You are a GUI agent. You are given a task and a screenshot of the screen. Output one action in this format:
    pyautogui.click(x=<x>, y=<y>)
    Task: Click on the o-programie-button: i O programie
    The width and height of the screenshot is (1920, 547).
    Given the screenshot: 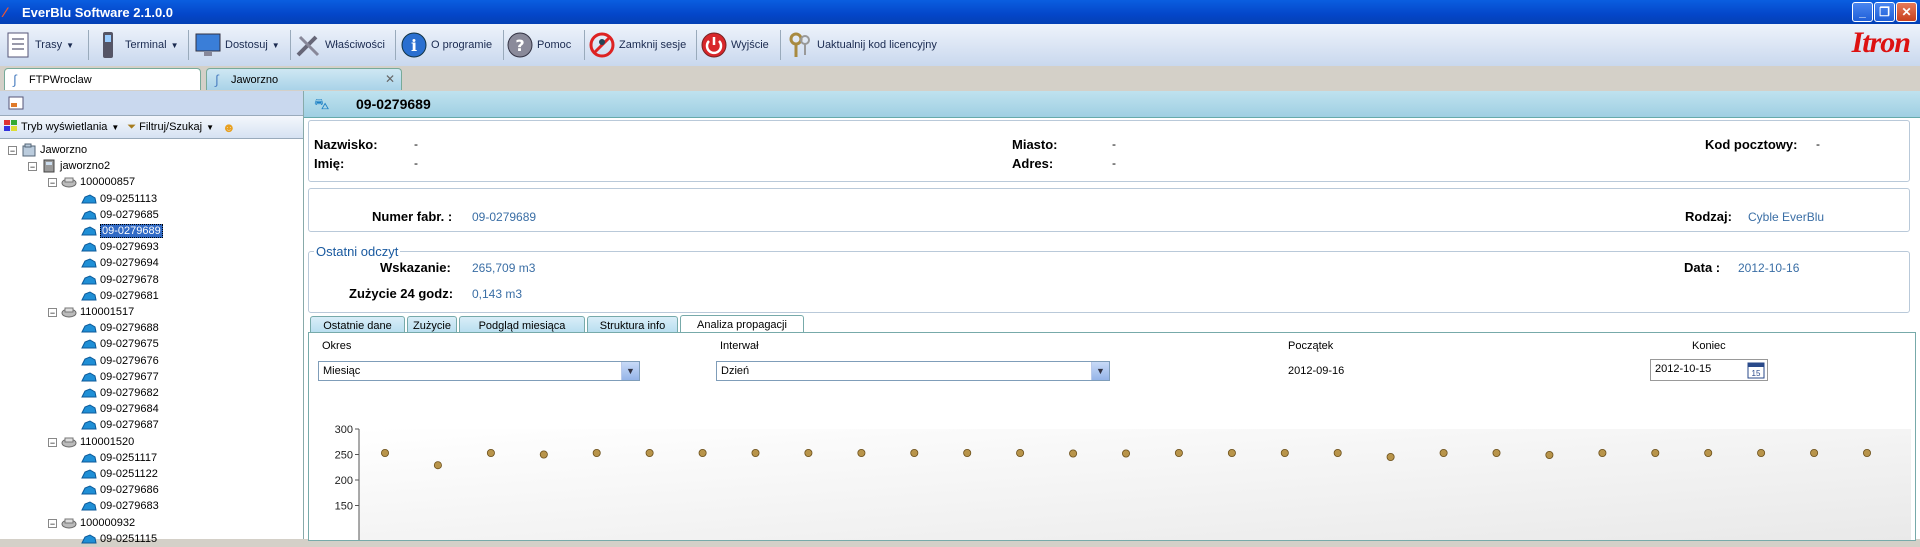 What is the action you would take?
    pyautogui.click(x=446, y=45)
    